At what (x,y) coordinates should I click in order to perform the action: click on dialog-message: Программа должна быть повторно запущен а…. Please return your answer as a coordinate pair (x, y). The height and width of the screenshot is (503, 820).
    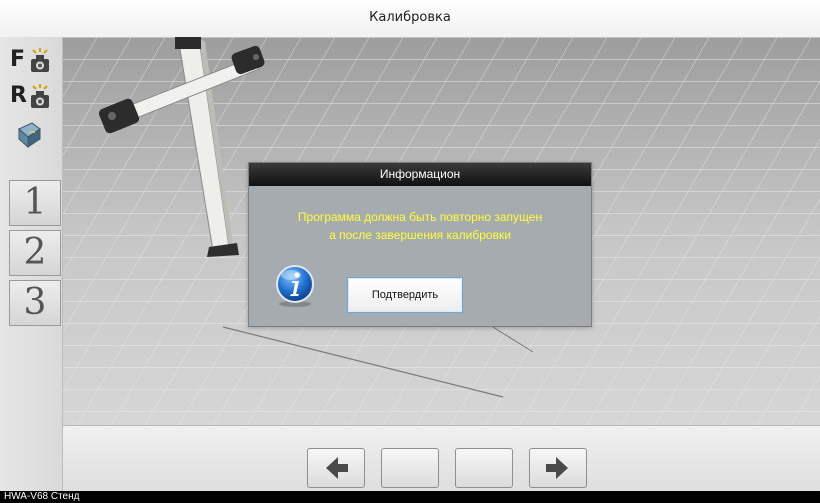
    Looking at the image, I should click on (420, 226).